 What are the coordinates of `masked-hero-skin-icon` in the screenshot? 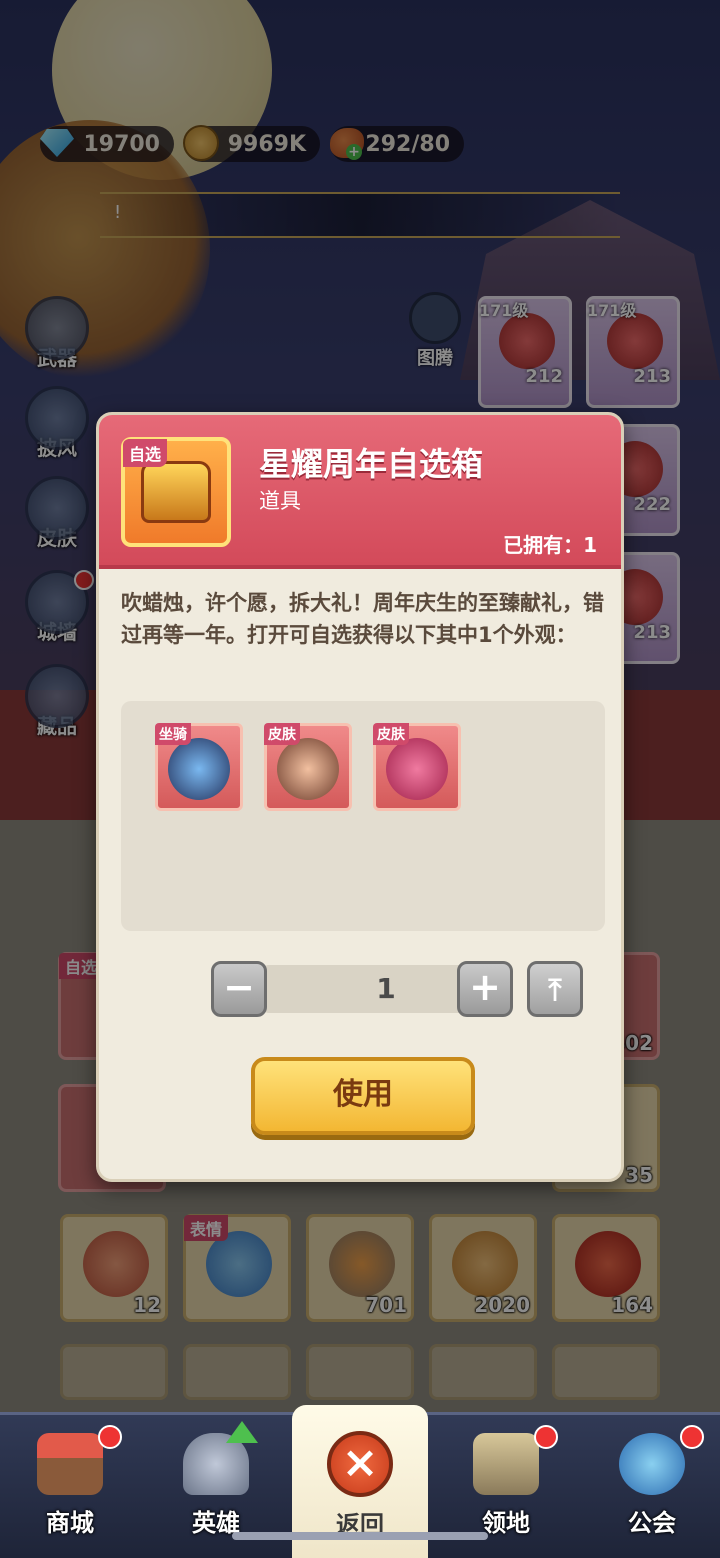 It's located at (308, 769).